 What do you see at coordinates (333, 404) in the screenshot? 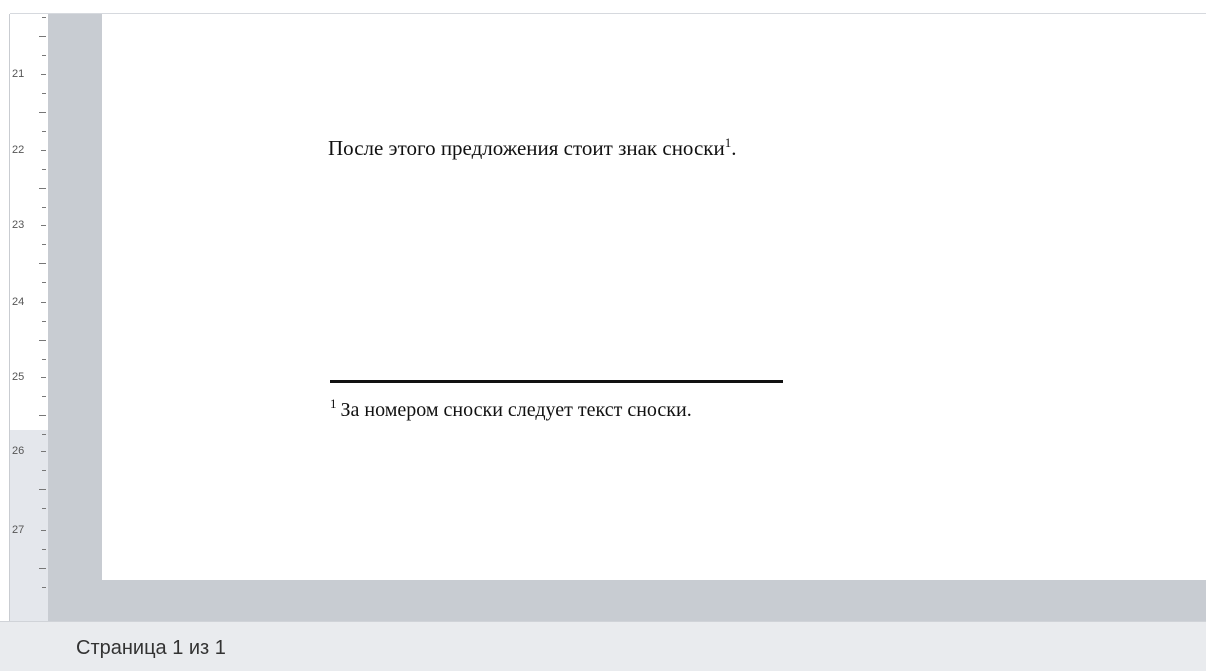
I see `footnote-number: 1` at bounding box center [333, 404].